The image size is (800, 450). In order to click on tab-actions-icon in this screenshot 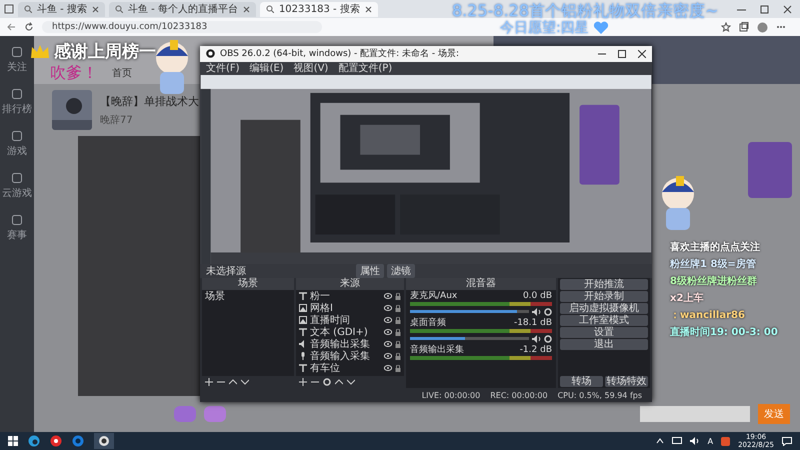, I will do `click(9, 9)`.